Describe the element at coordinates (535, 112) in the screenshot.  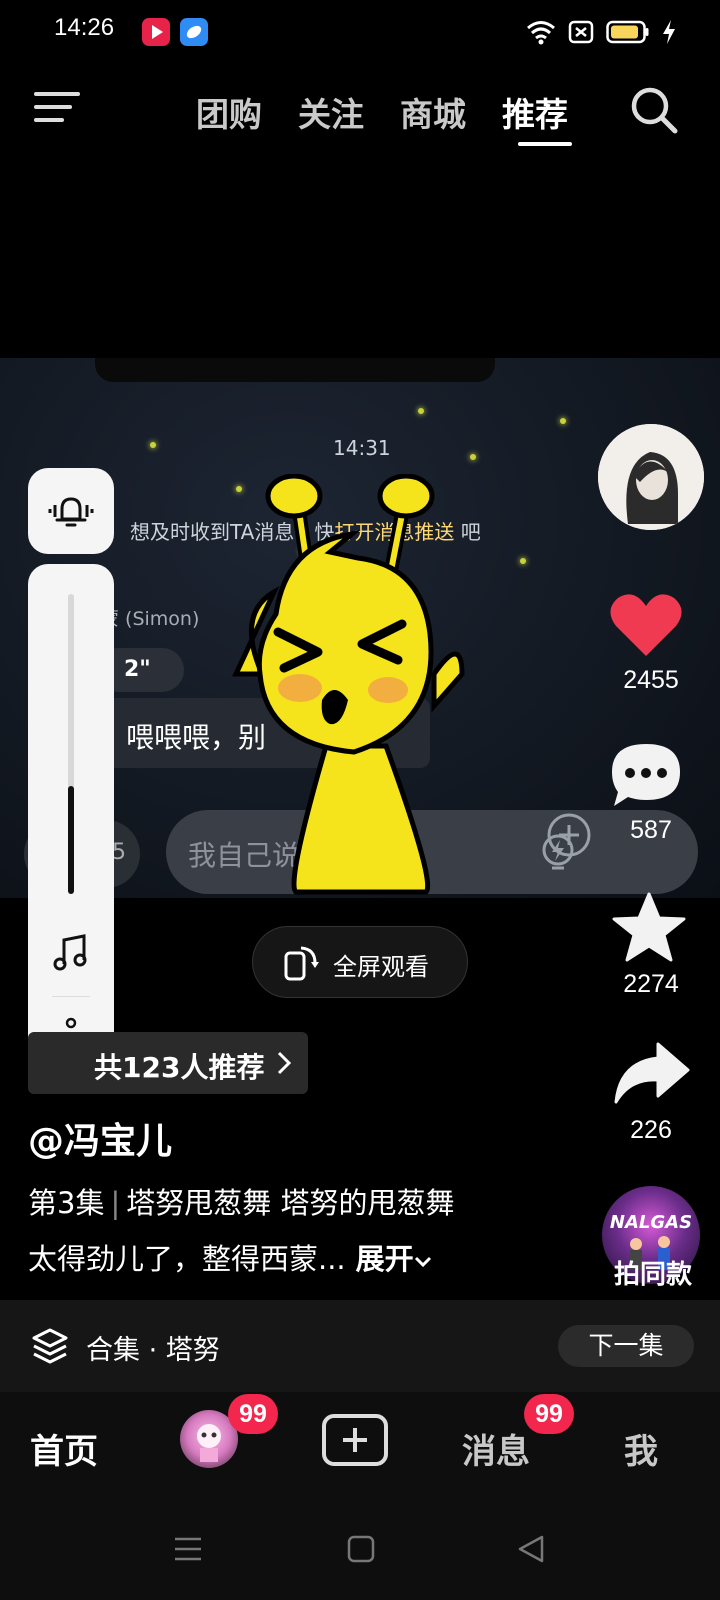
I see `tab-recommend: 推荐` at that location.